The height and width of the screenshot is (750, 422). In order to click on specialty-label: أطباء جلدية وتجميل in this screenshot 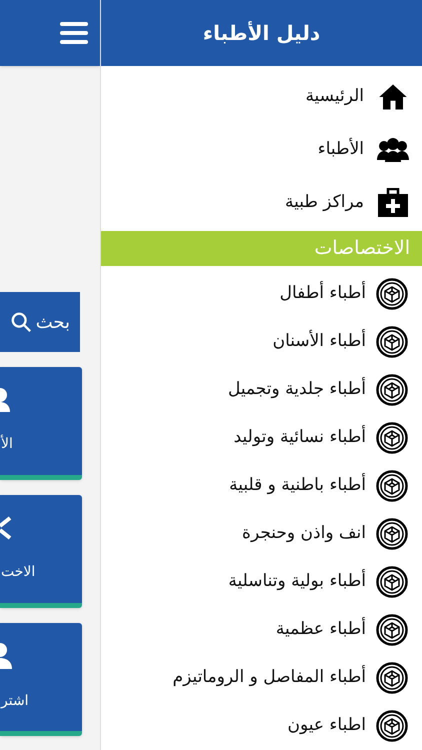, I will do `click(297, 389)`.